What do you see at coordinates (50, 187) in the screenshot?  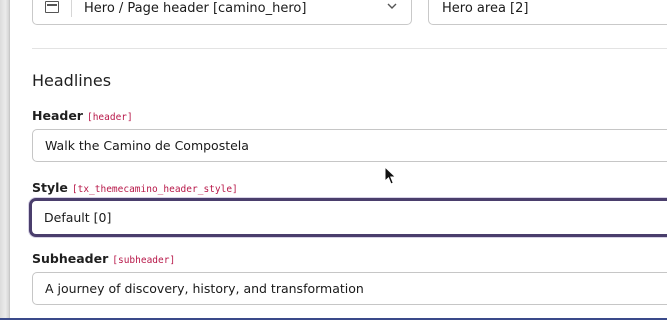 I see `style-label-text: Style` at bounding box center [50, 187].